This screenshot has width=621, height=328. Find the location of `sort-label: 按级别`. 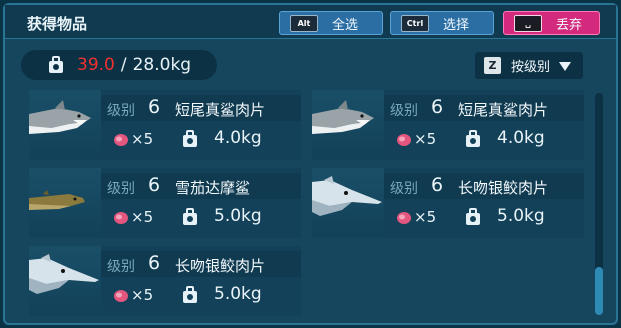

sort-label: 按级别 is located at coordinates (531, 67).